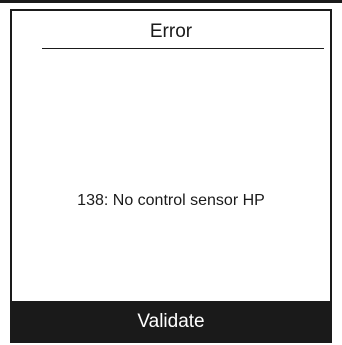  I want to click on dialog-title: Error, so click(171, 31).